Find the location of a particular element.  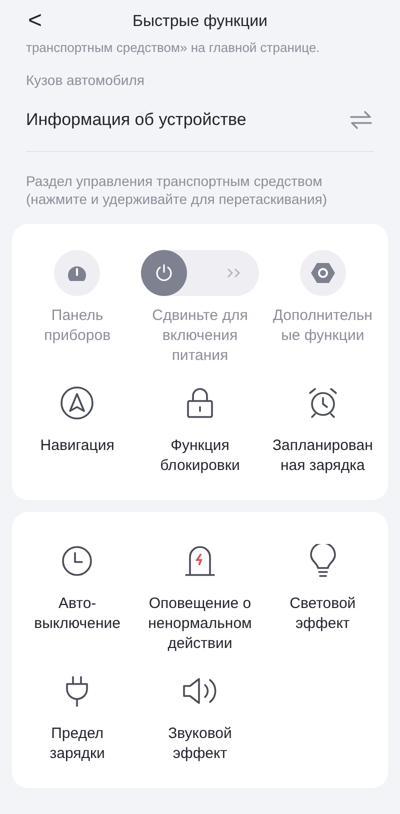

function-button: Световой эффект is located at coordinates (322, 596).